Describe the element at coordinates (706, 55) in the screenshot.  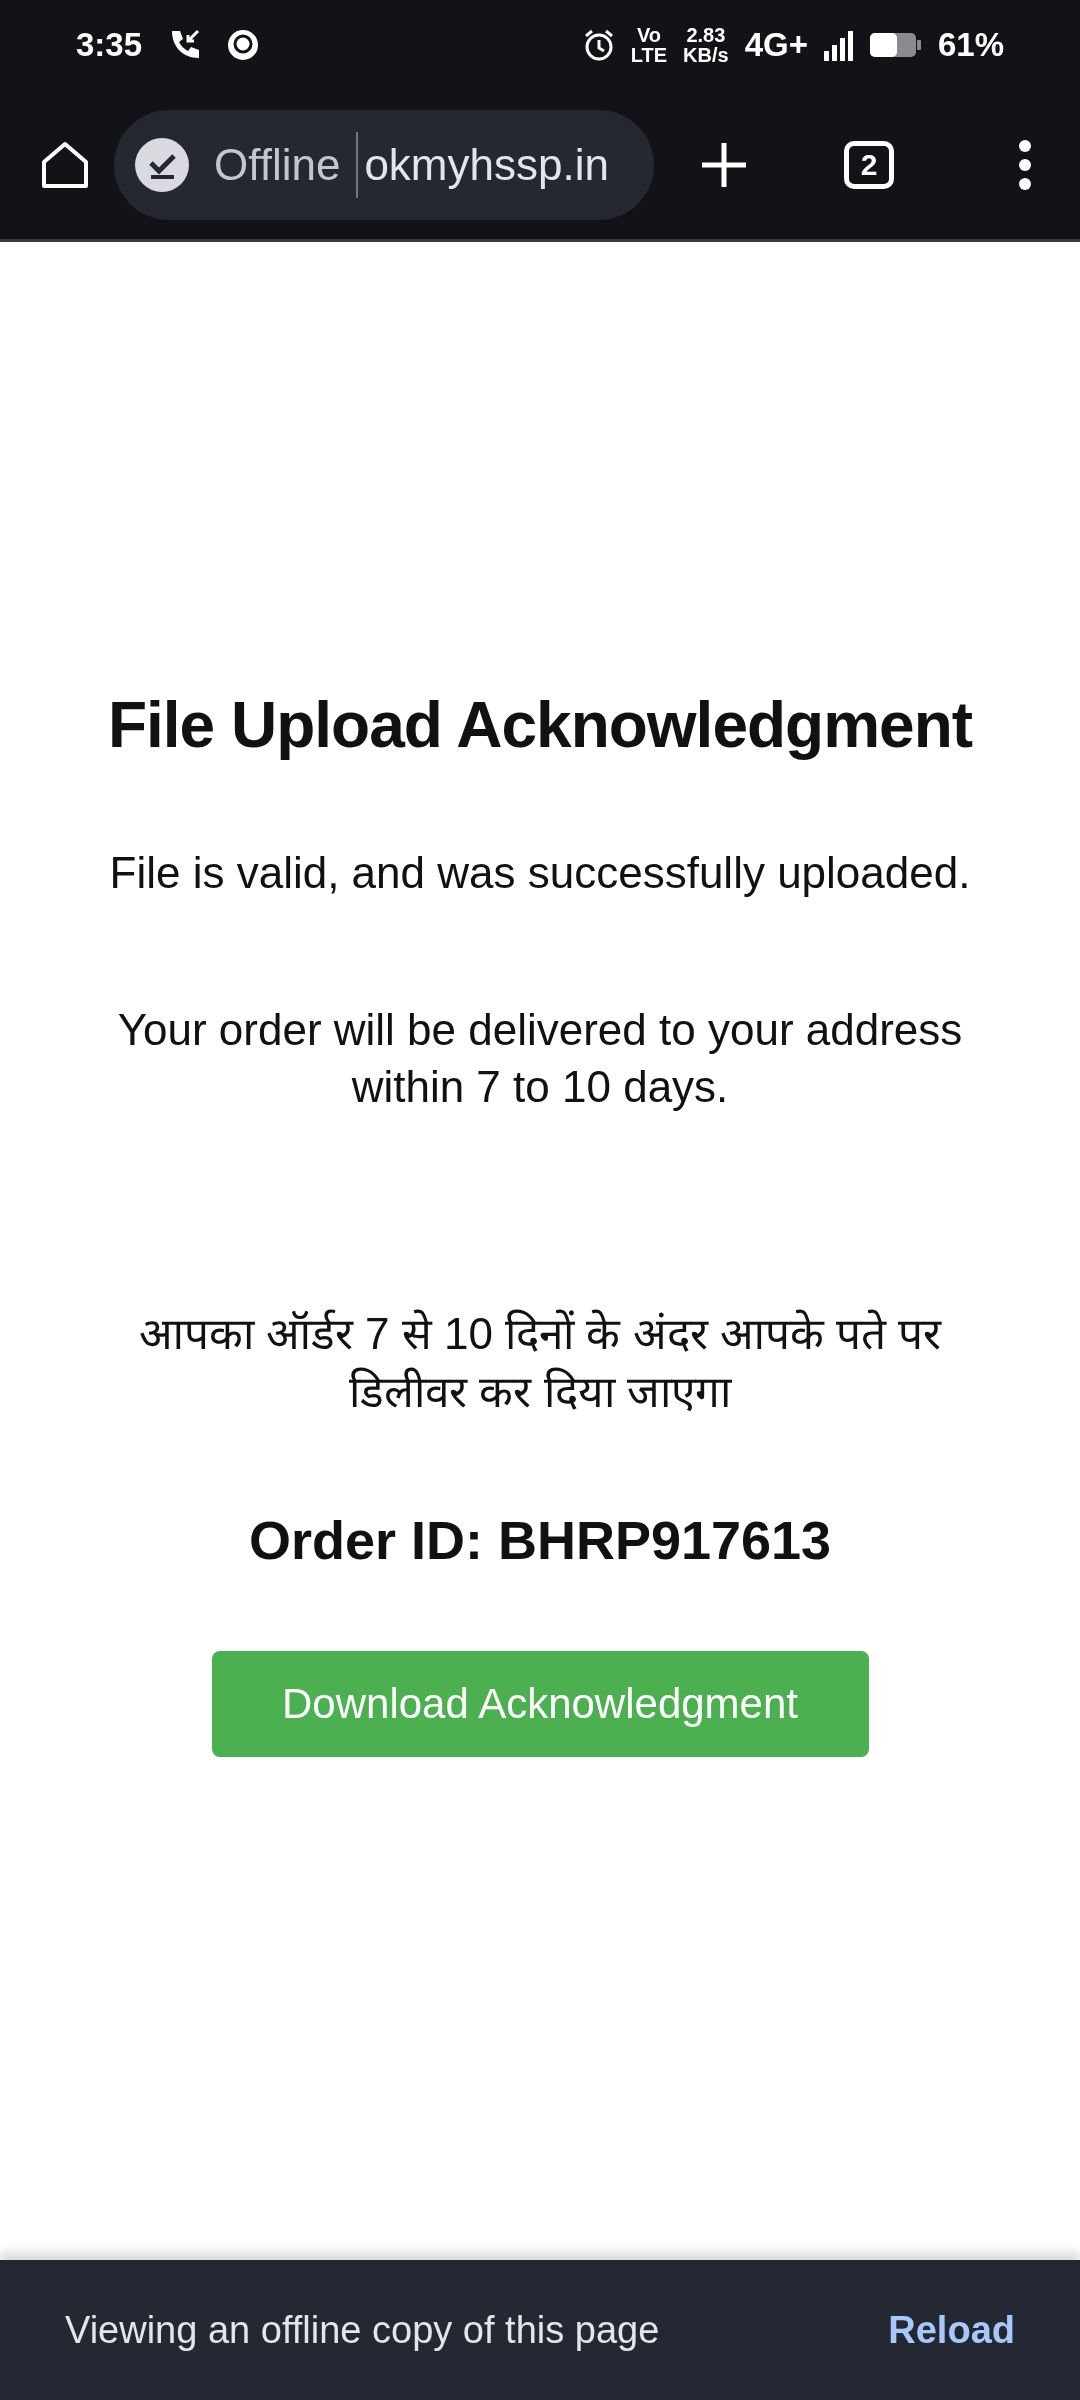
I see `network-speed-unit: KB/s` at that location.